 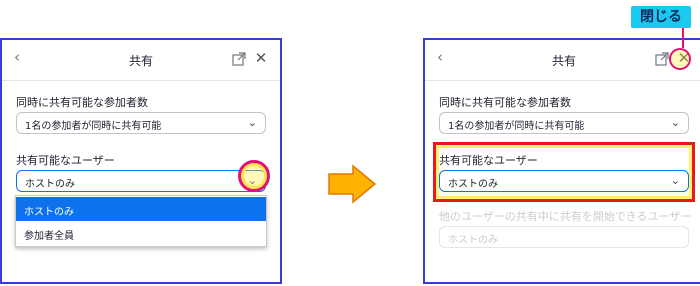 I want to click on who-can-share-dropdown: ホストのみ 参加者全員, so click(x=141, y=221).